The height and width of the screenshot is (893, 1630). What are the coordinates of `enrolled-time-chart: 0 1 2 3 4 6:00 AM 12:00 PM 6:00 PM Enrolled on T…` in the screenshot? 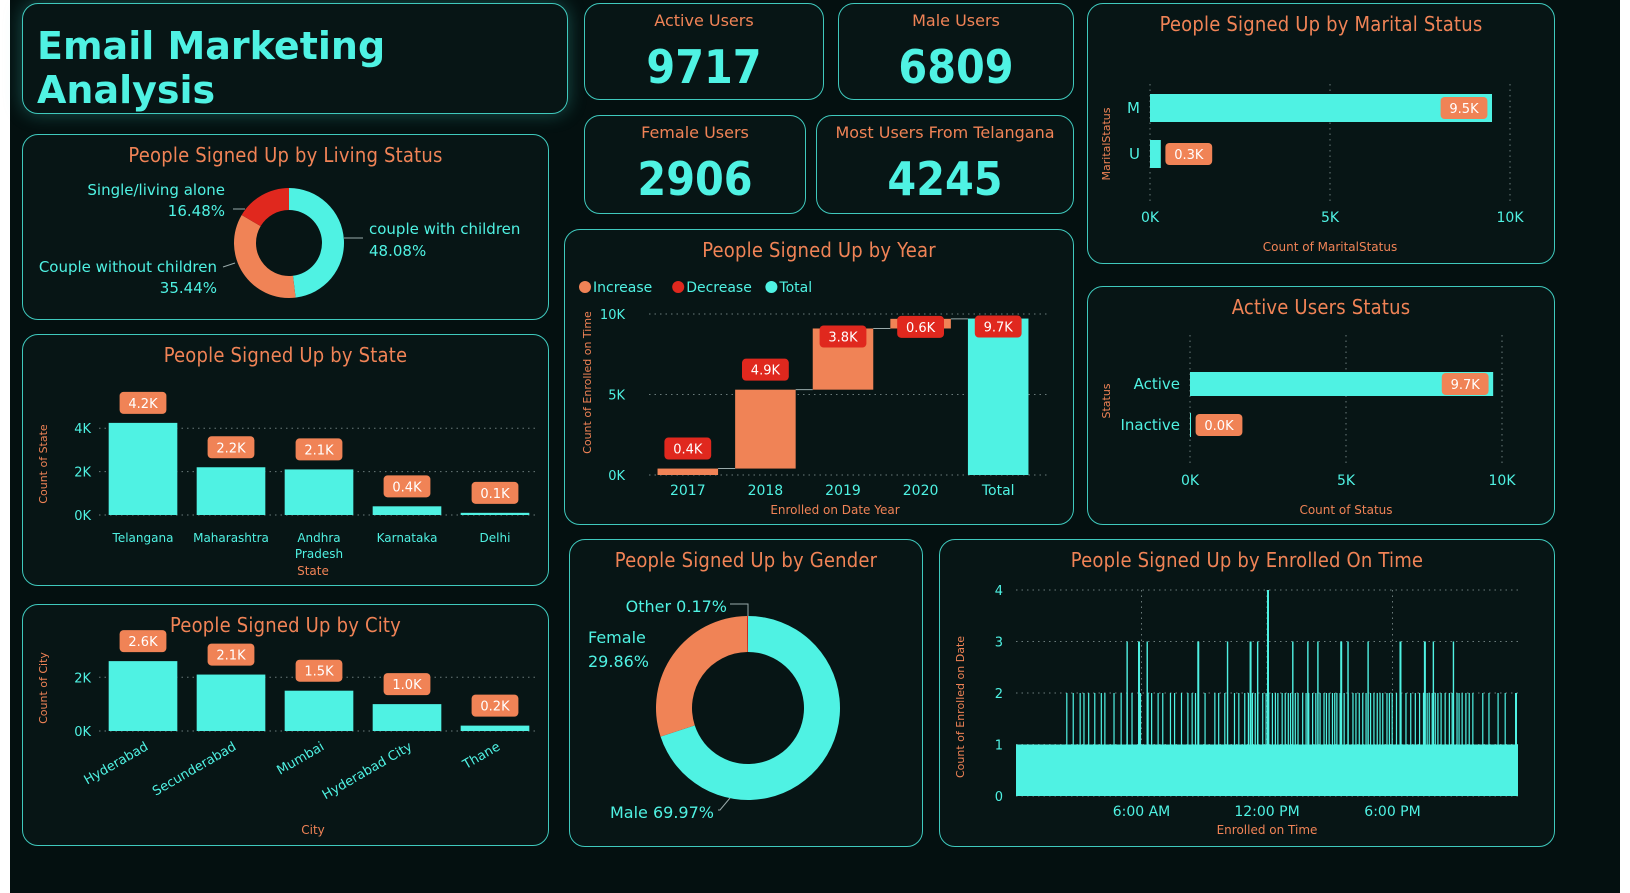 It's located at (1248, 694).